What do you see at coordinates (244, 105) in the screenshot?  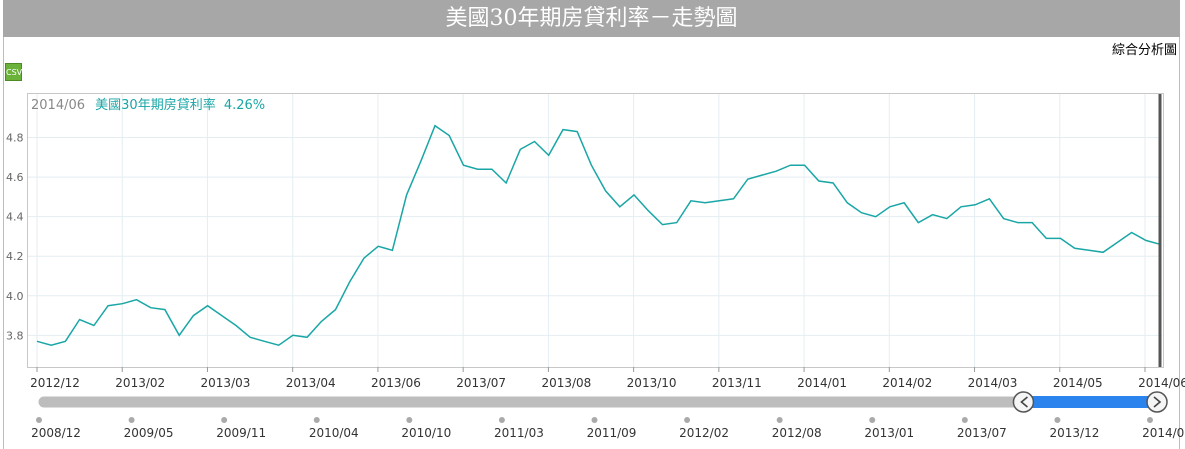 I see `tooltip-value: 4.26%` at bounding box center [244, 105].